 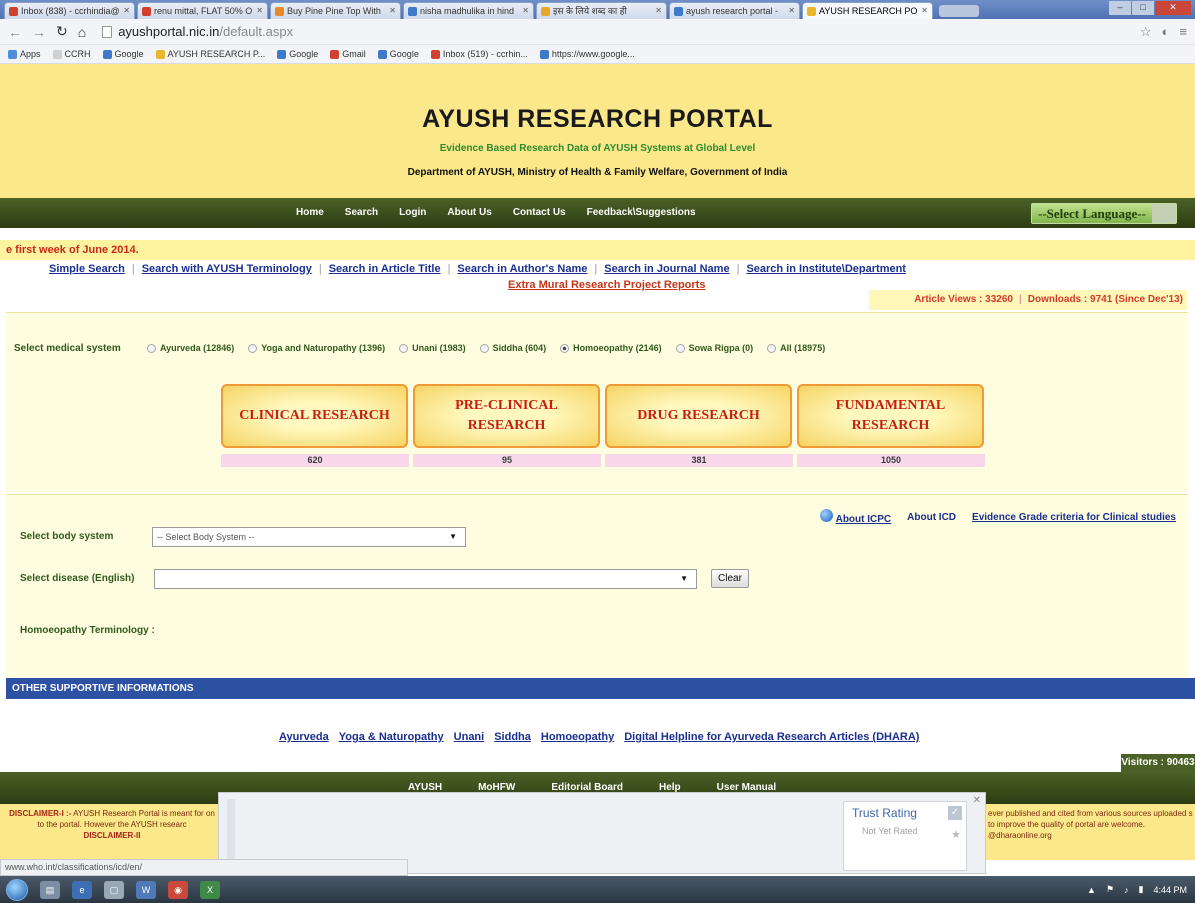 I want to click on excel-icon: X, so click(x=210, y=889).